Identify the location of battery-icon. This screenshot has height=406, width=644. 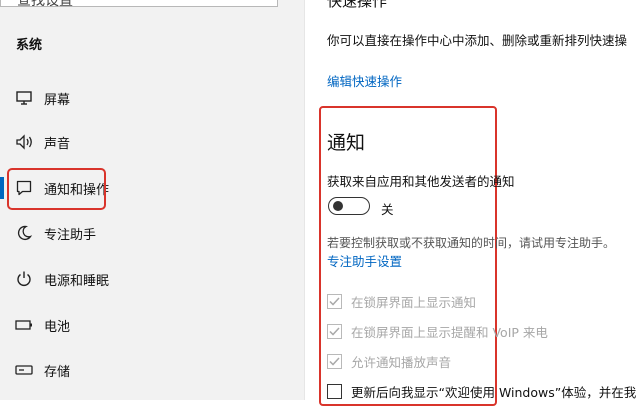
(24, 325).